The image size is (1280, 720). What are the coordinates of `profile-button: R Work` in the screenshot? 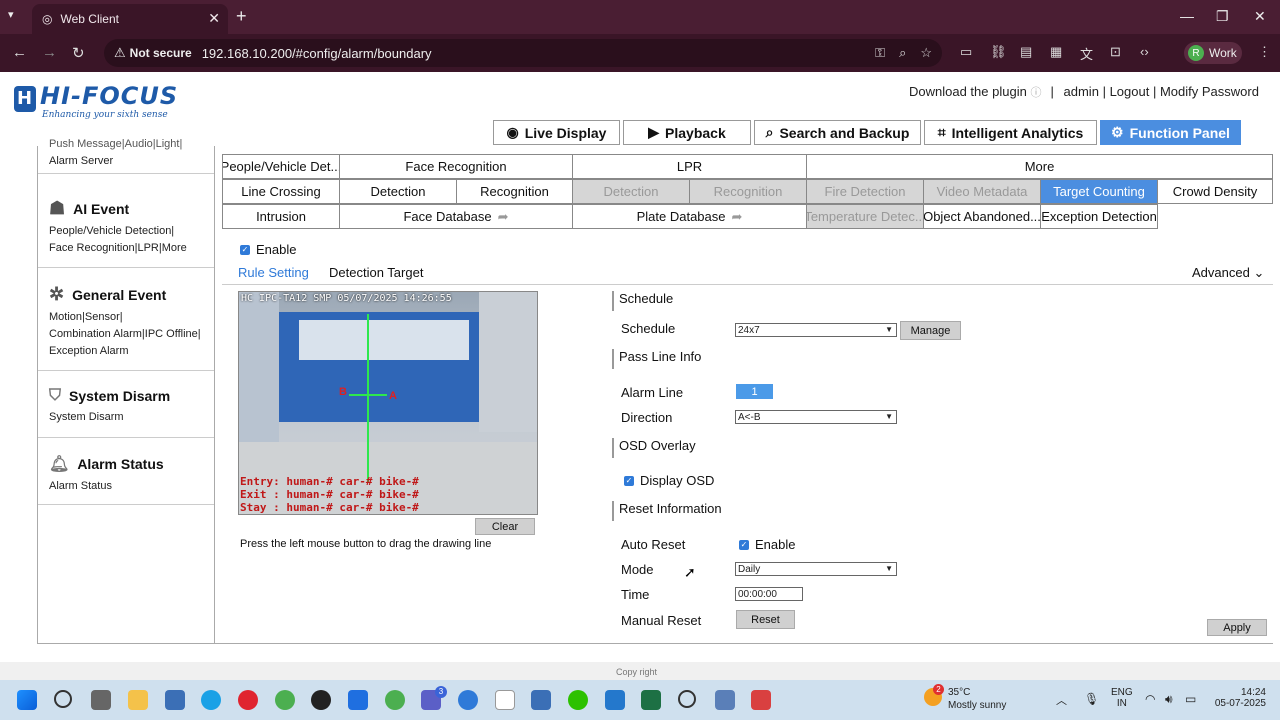 It's located at (1213, 53).